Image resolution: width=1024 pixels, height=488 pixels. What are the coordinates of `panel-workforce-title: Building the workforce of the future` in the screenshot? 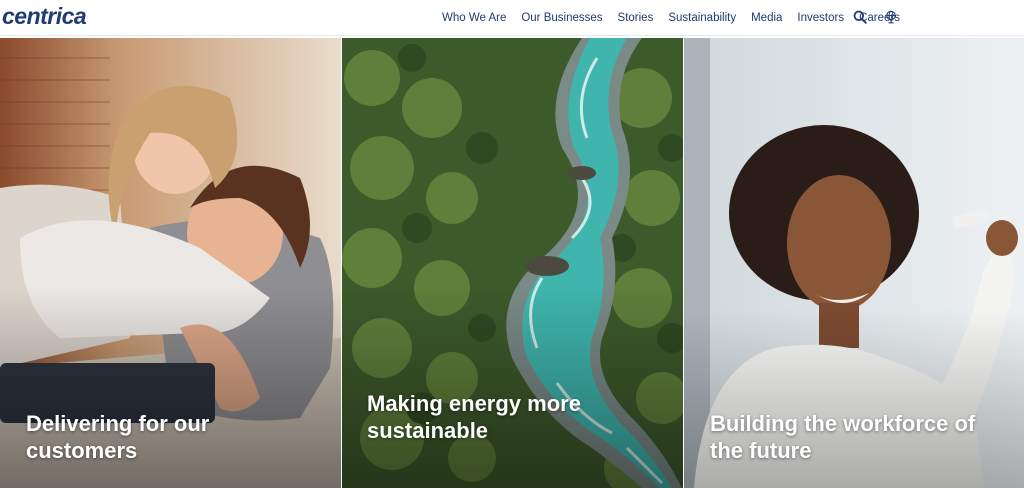 It's located at (842, 437).